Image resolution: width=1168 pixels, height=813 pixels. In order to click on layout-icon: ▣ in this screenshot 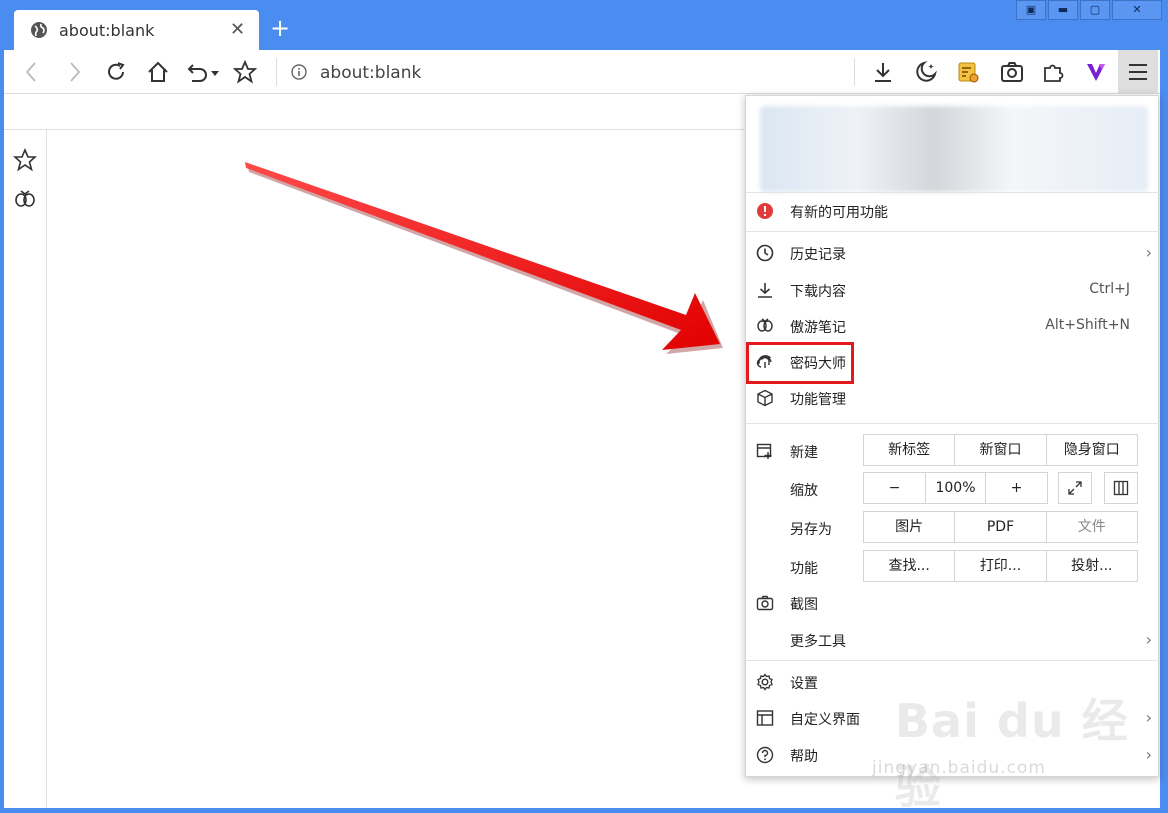, I will do `click(1031, 10)`.